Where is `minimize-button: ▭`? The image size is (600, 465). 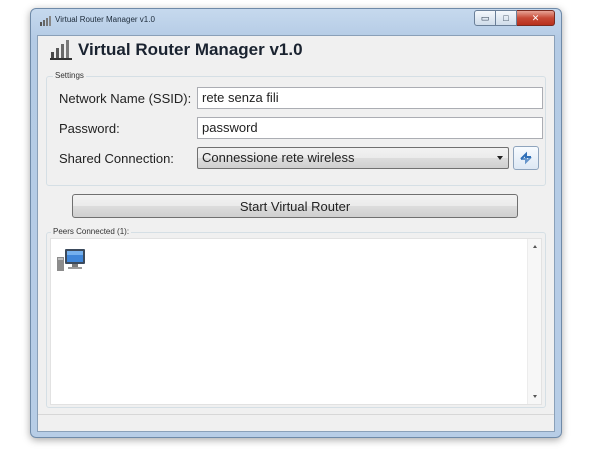
minimize-button: ▭ is located at coordinates (485, 18).